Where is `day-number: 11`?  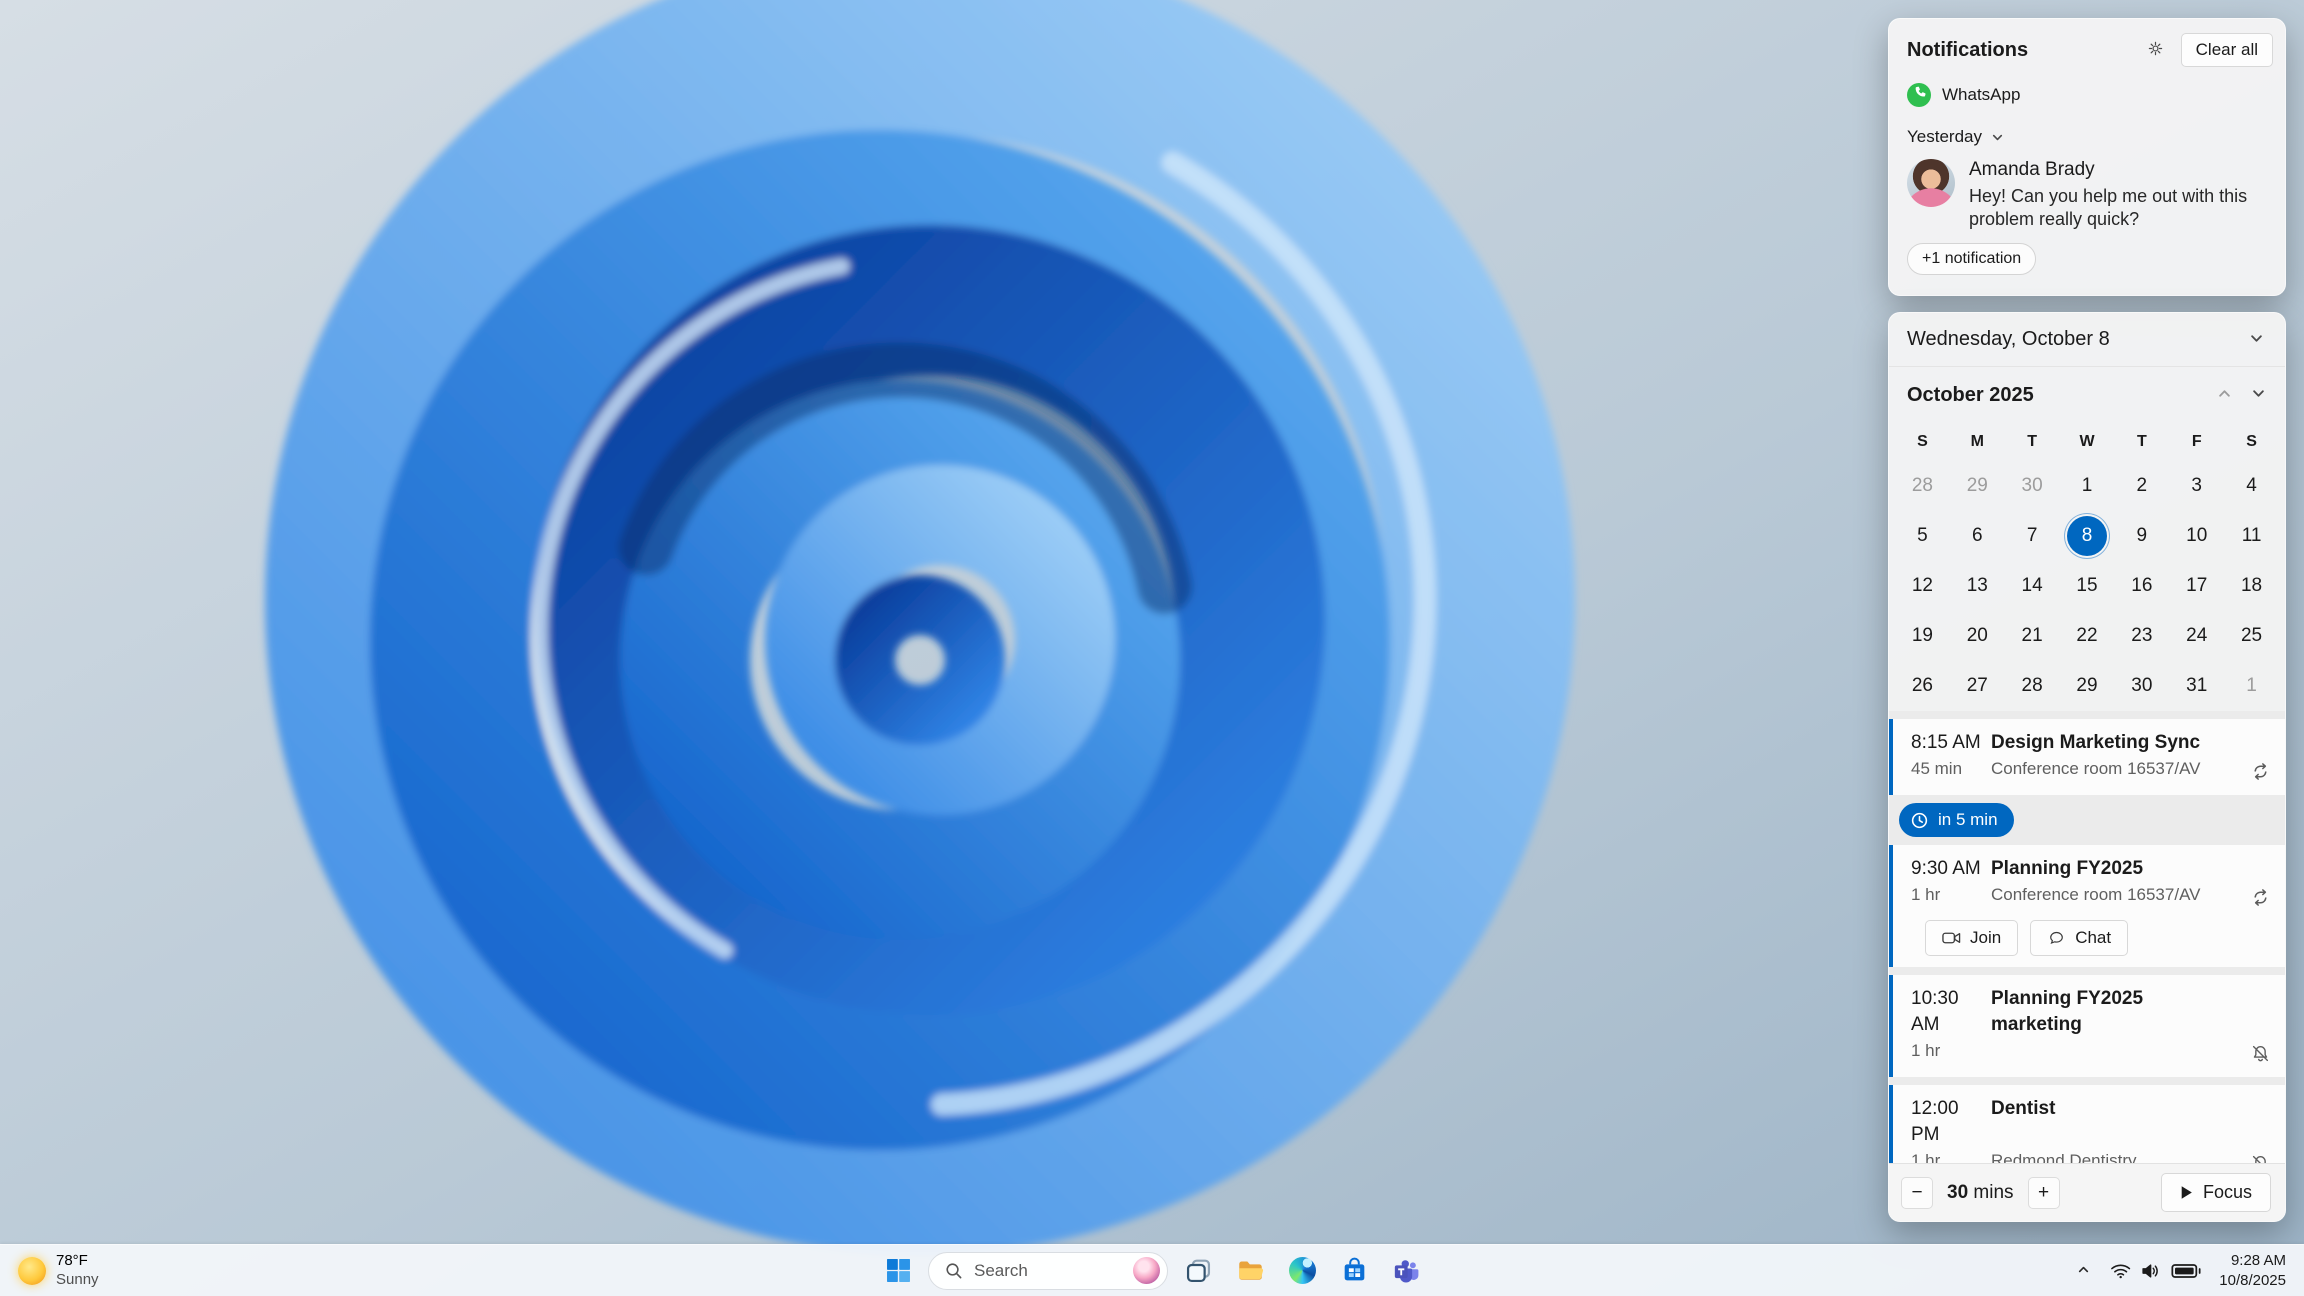
day-number: 11 is located at coordinates (2251, 535).